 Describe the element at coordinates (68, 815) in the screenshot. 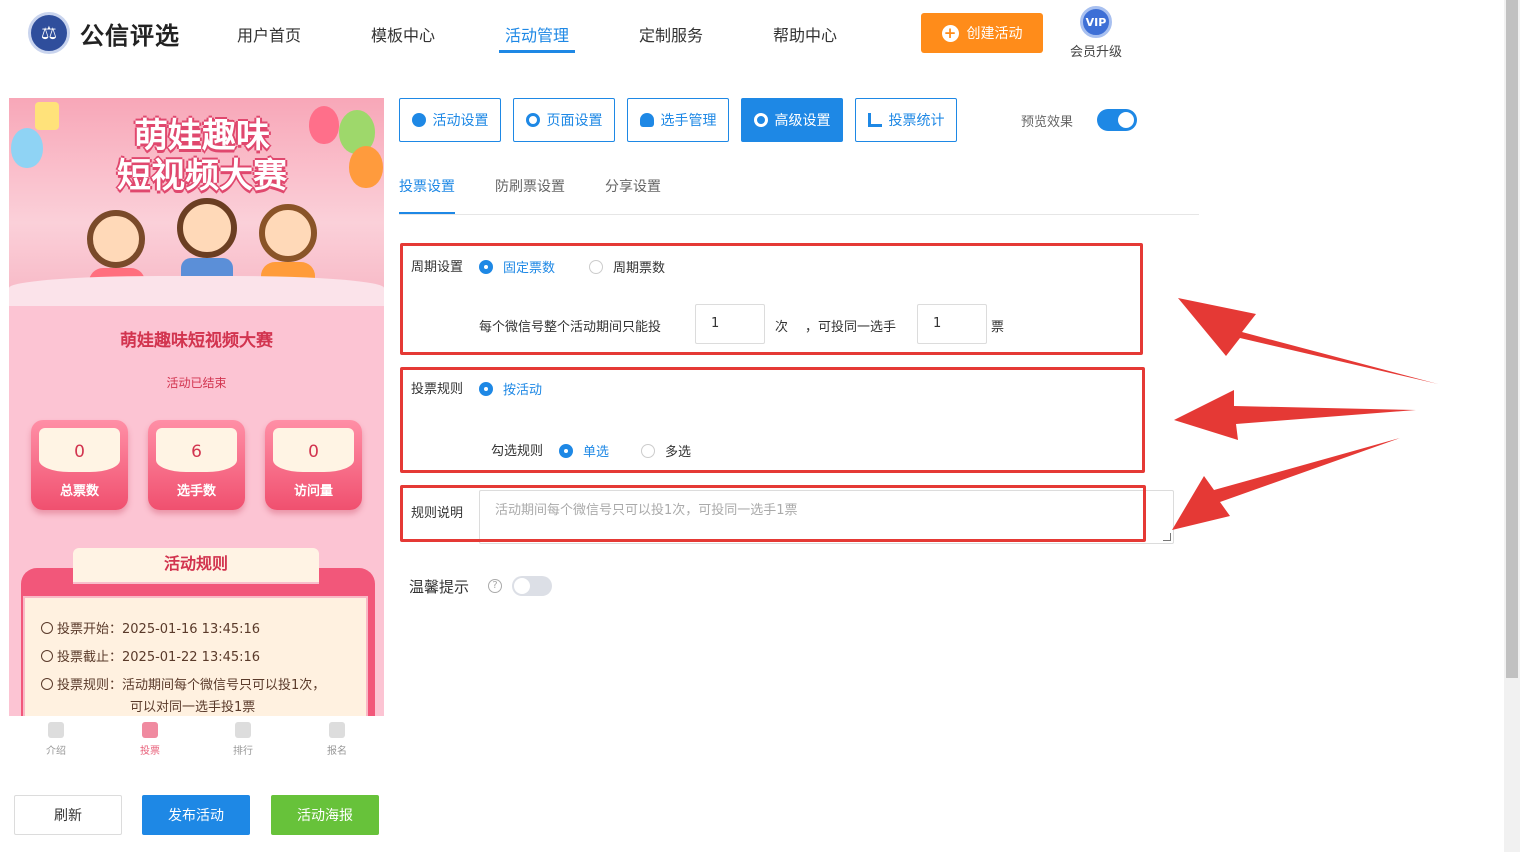

I see `refresh-button: 刷新` at that location.